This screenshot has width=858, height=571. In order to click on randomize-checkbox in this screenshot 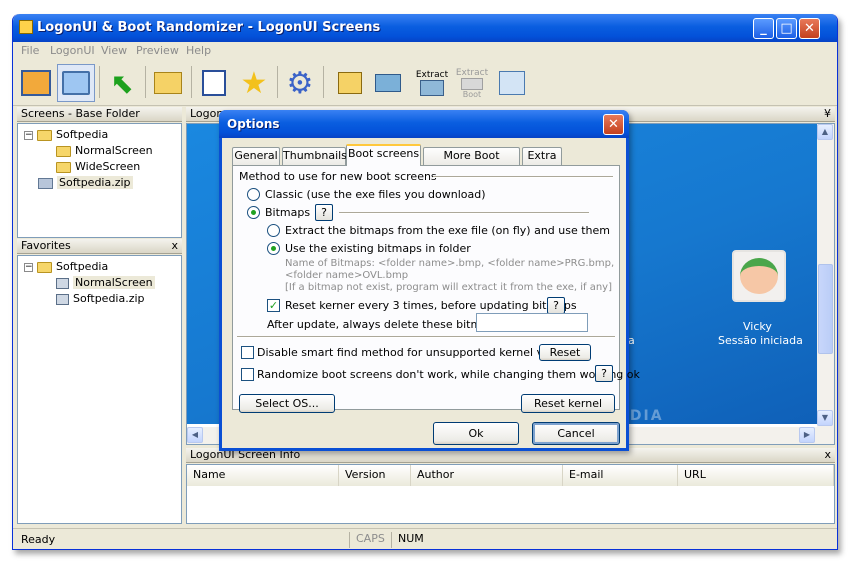, I will do `click(247, 374)`.